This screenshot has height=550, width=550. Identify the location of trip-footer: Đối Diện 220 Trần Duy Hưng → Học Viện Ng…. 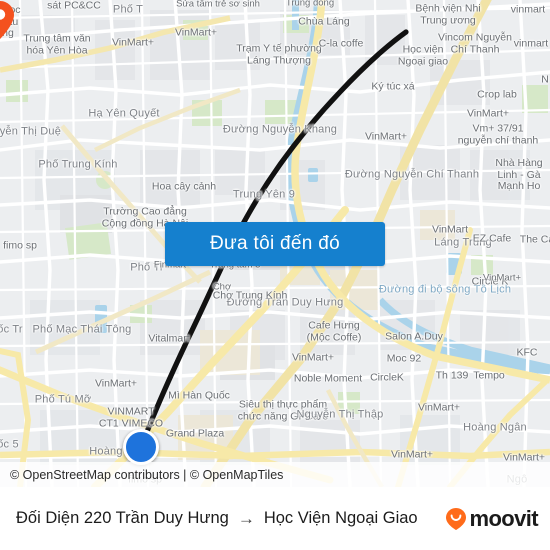
(275, 518).